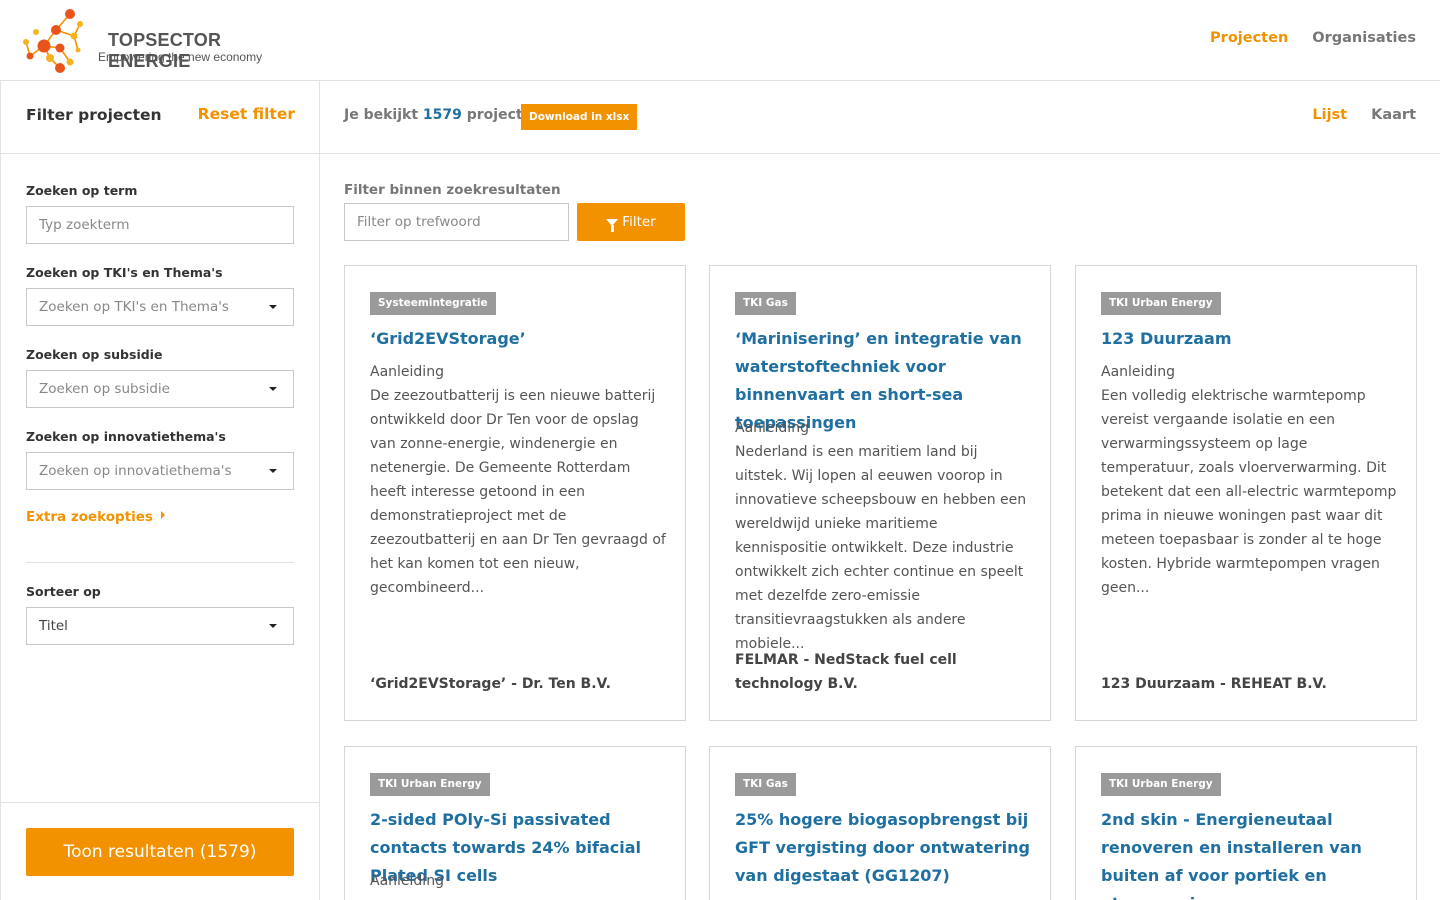  I want to click on show-results-button: Toon resultaten (1579), so click(160, 852).